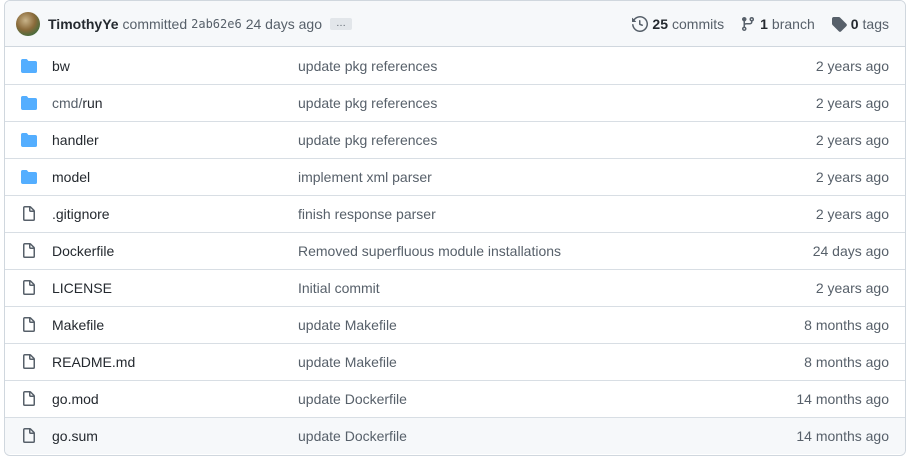 The image size is (912, 460). I want to click on commit-sha: 2ab62e6, so click(216, 24).